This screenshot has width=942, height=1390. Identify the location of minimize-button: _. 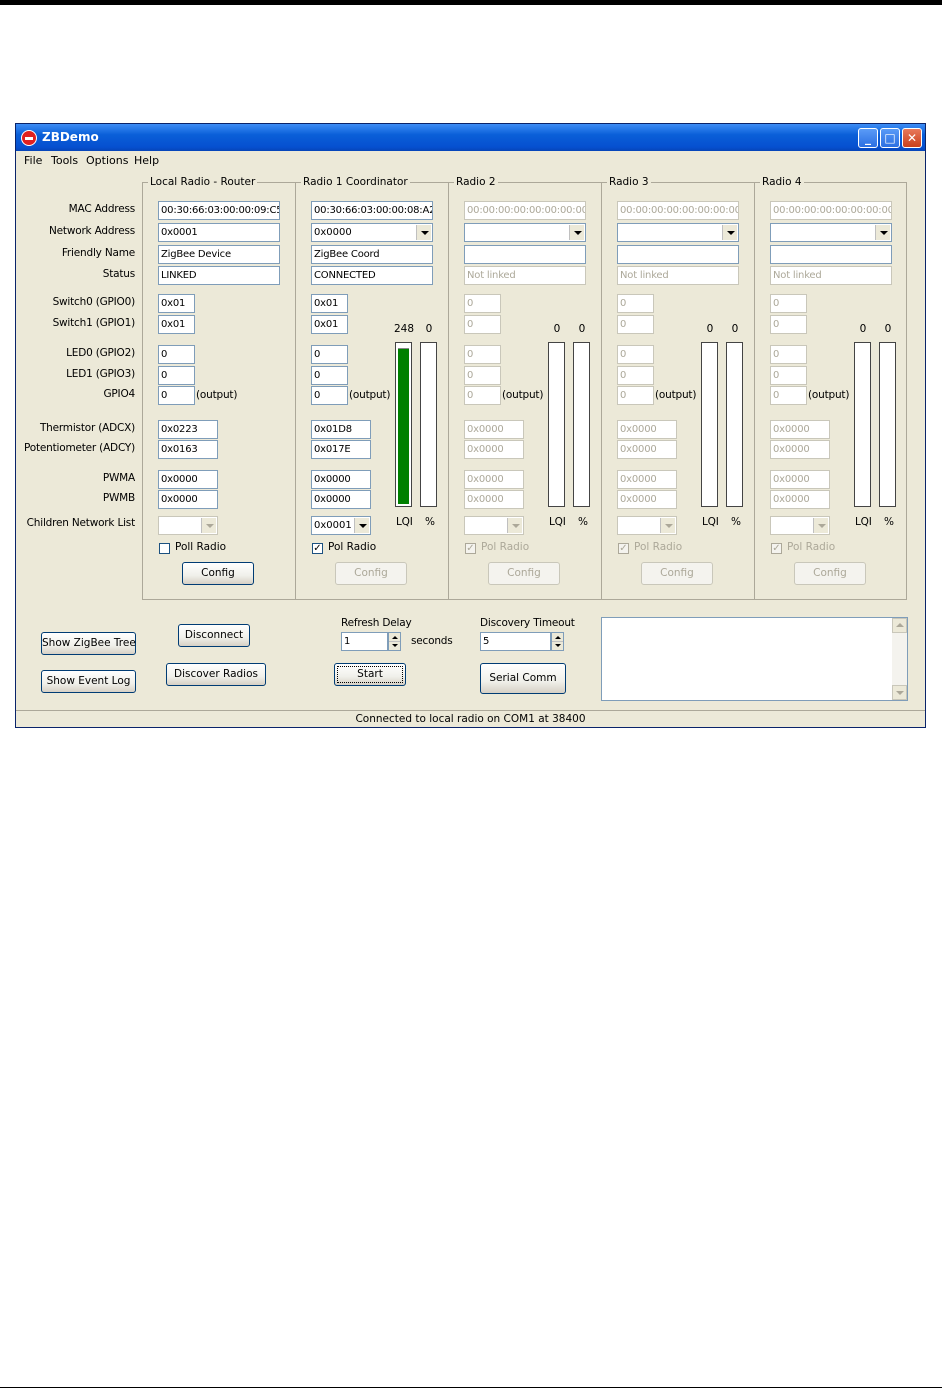
(868, 138).